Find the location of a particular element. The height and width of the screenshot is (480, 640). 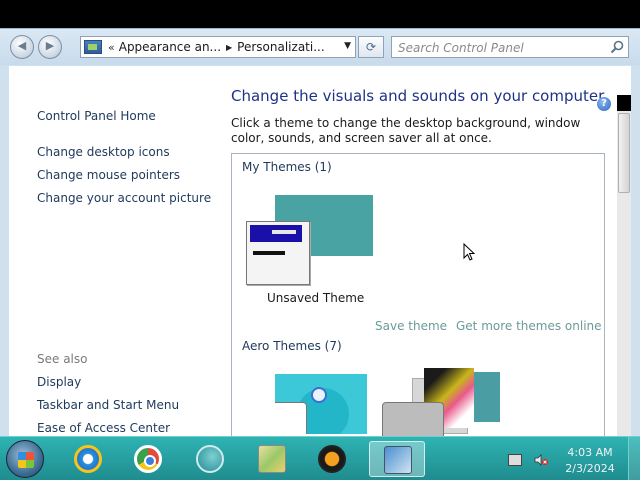

unsaved-theme-label: Unsaved Theme is located at coordinates (316, 298).